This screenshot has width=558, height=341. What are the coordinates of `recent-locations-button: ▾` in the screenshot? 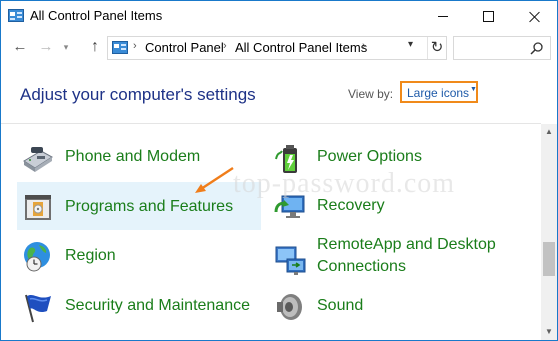 It's located at (66, 47).